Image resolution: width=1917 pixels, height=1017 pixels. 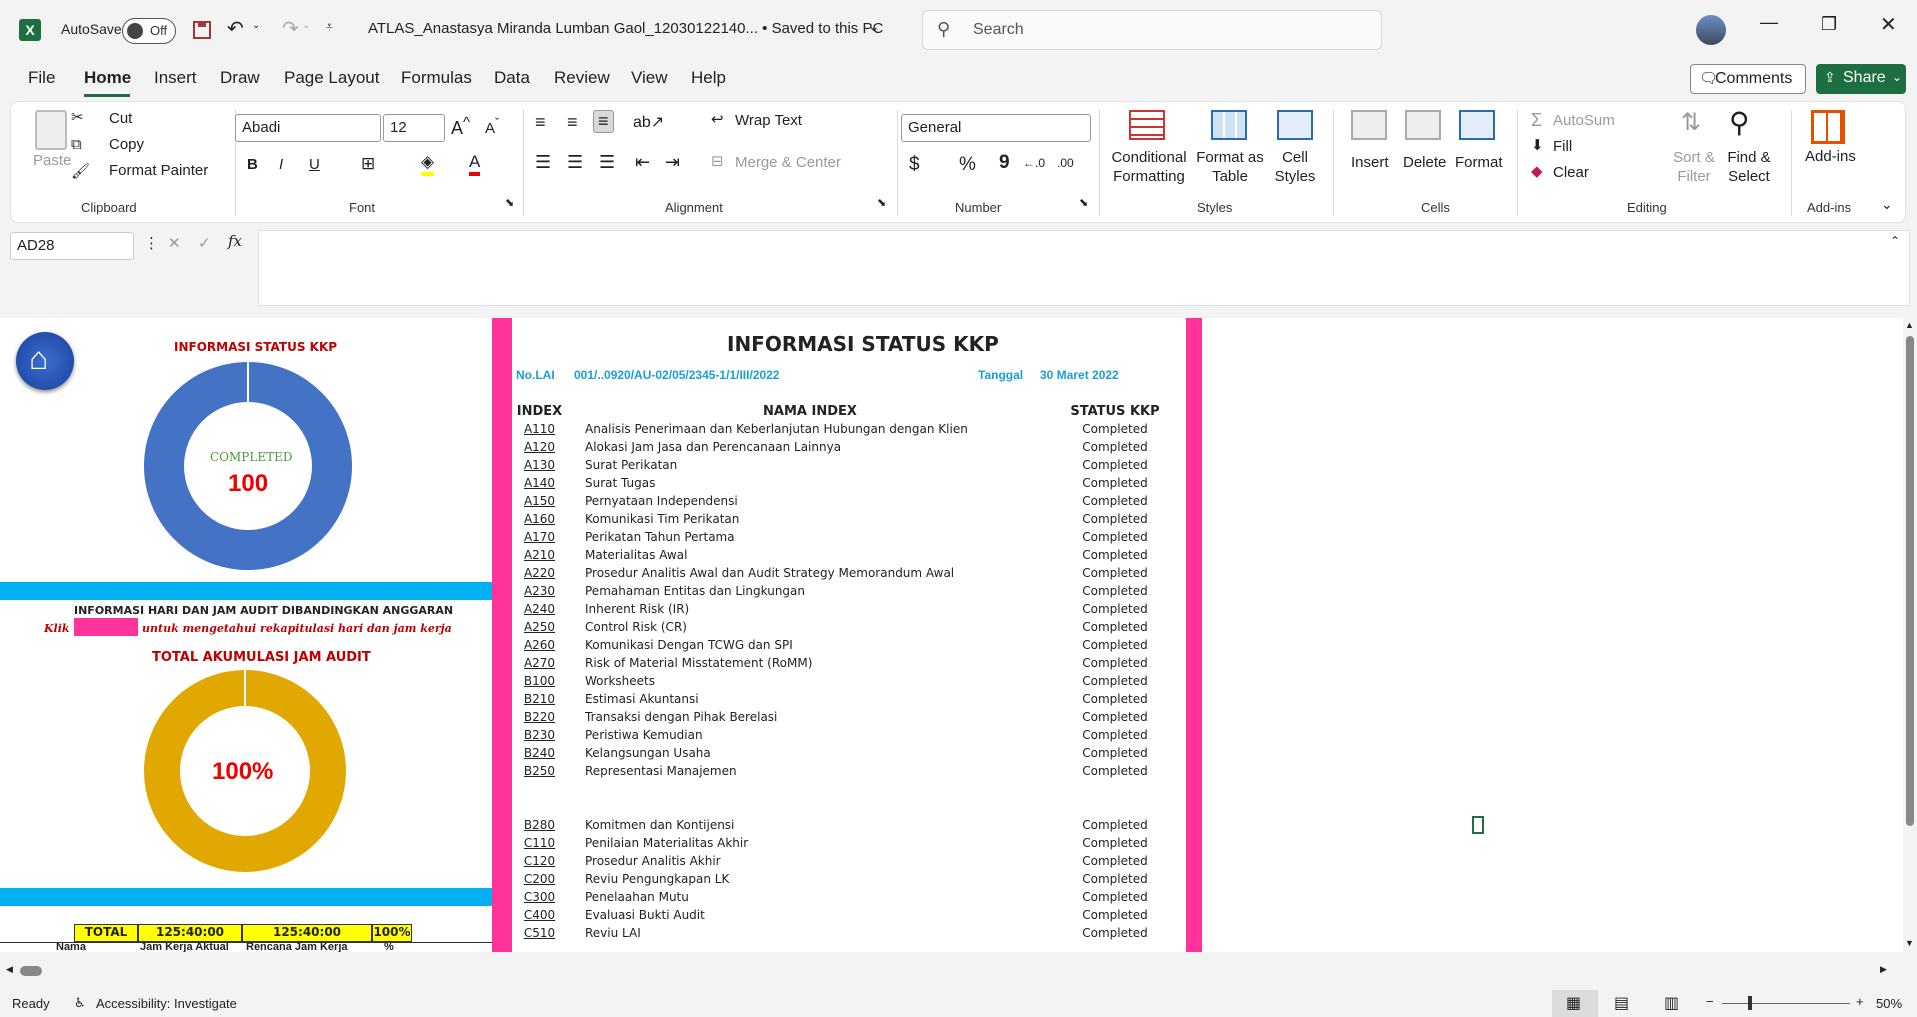 I want to click on search-box: ⚲ Search, so click(x=1152, y=30).